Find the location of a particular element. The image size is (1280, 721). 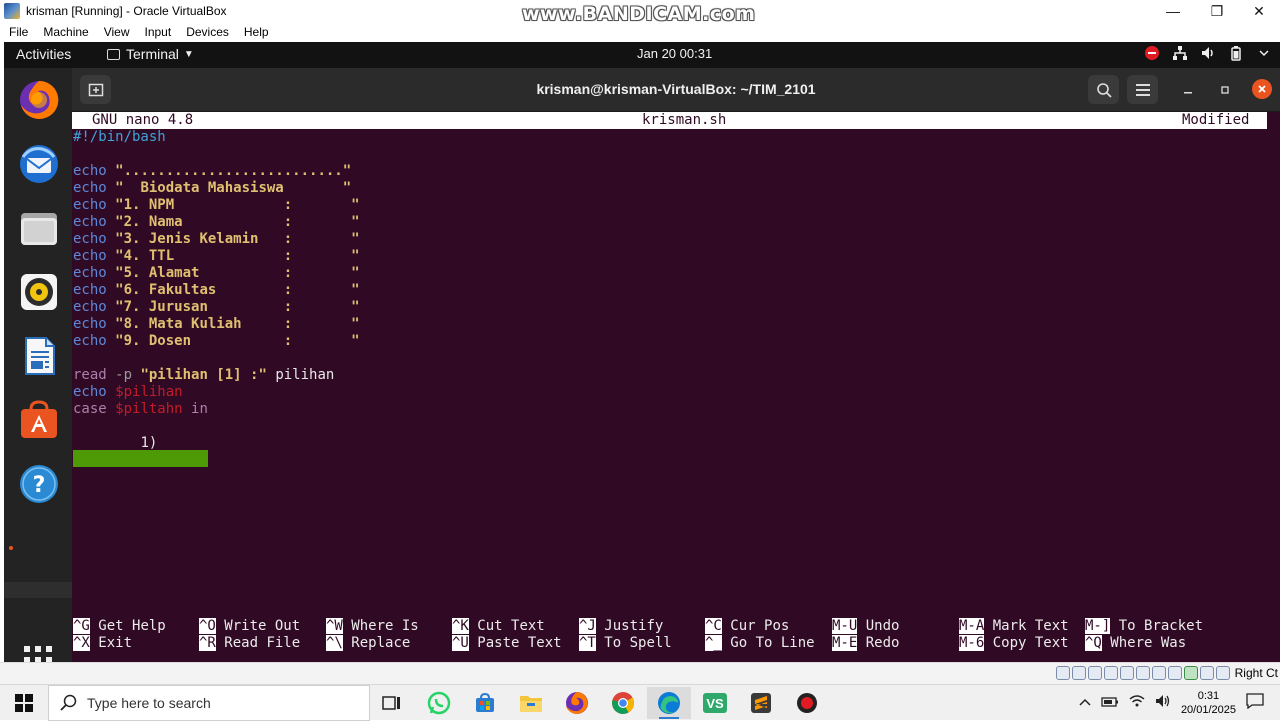

software-icon is located at coordinates (39, 420).